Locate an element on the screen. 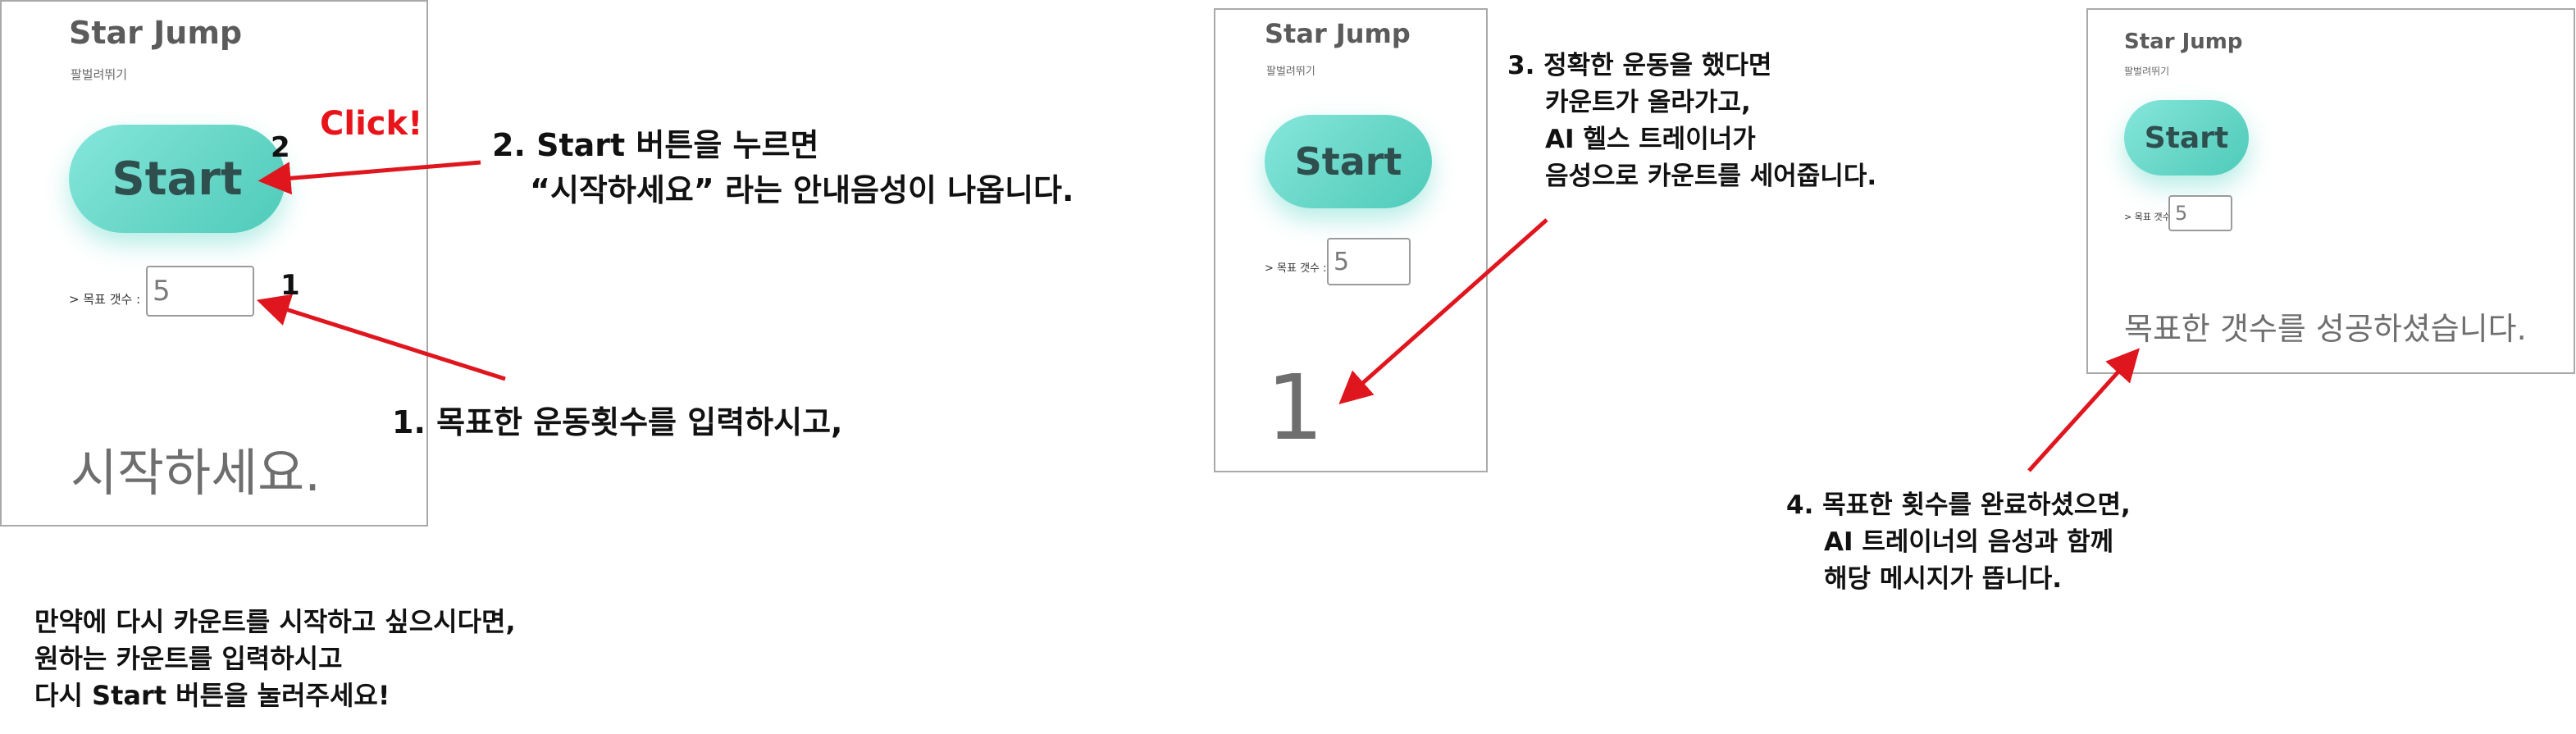 The image size is (2576, 734). step2-note: 2. Start 버튼을 누르면 “시작하세요” 라는 안내음성이 나옵니다. is located at coordinates (783, 168).